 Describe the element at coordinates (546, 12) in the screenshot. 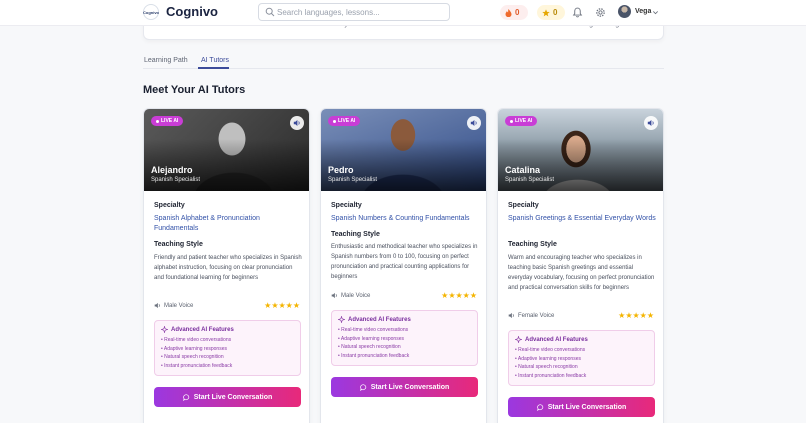

I see `star-icon` at that location.